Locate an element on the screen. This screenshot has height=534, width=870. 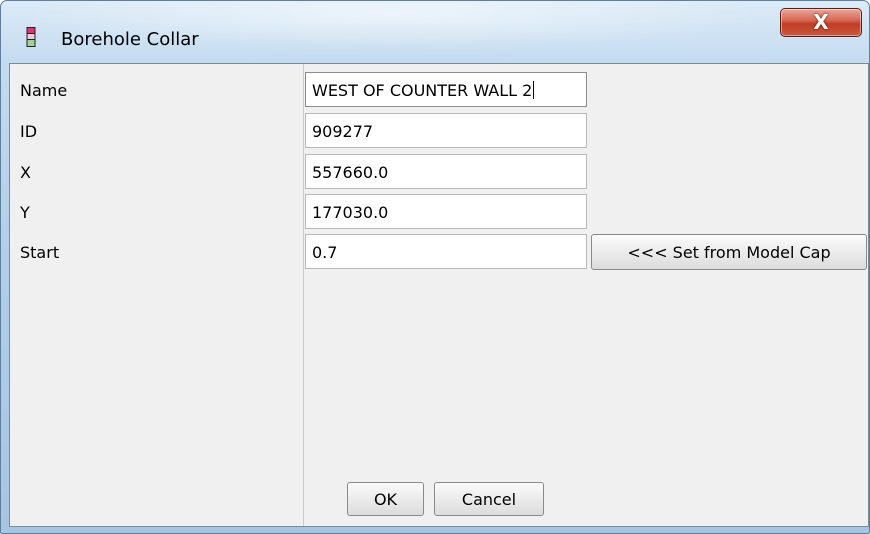
name-field-value: WEST OF COUNTER WALL 2 is located at coordinates (422, 90).